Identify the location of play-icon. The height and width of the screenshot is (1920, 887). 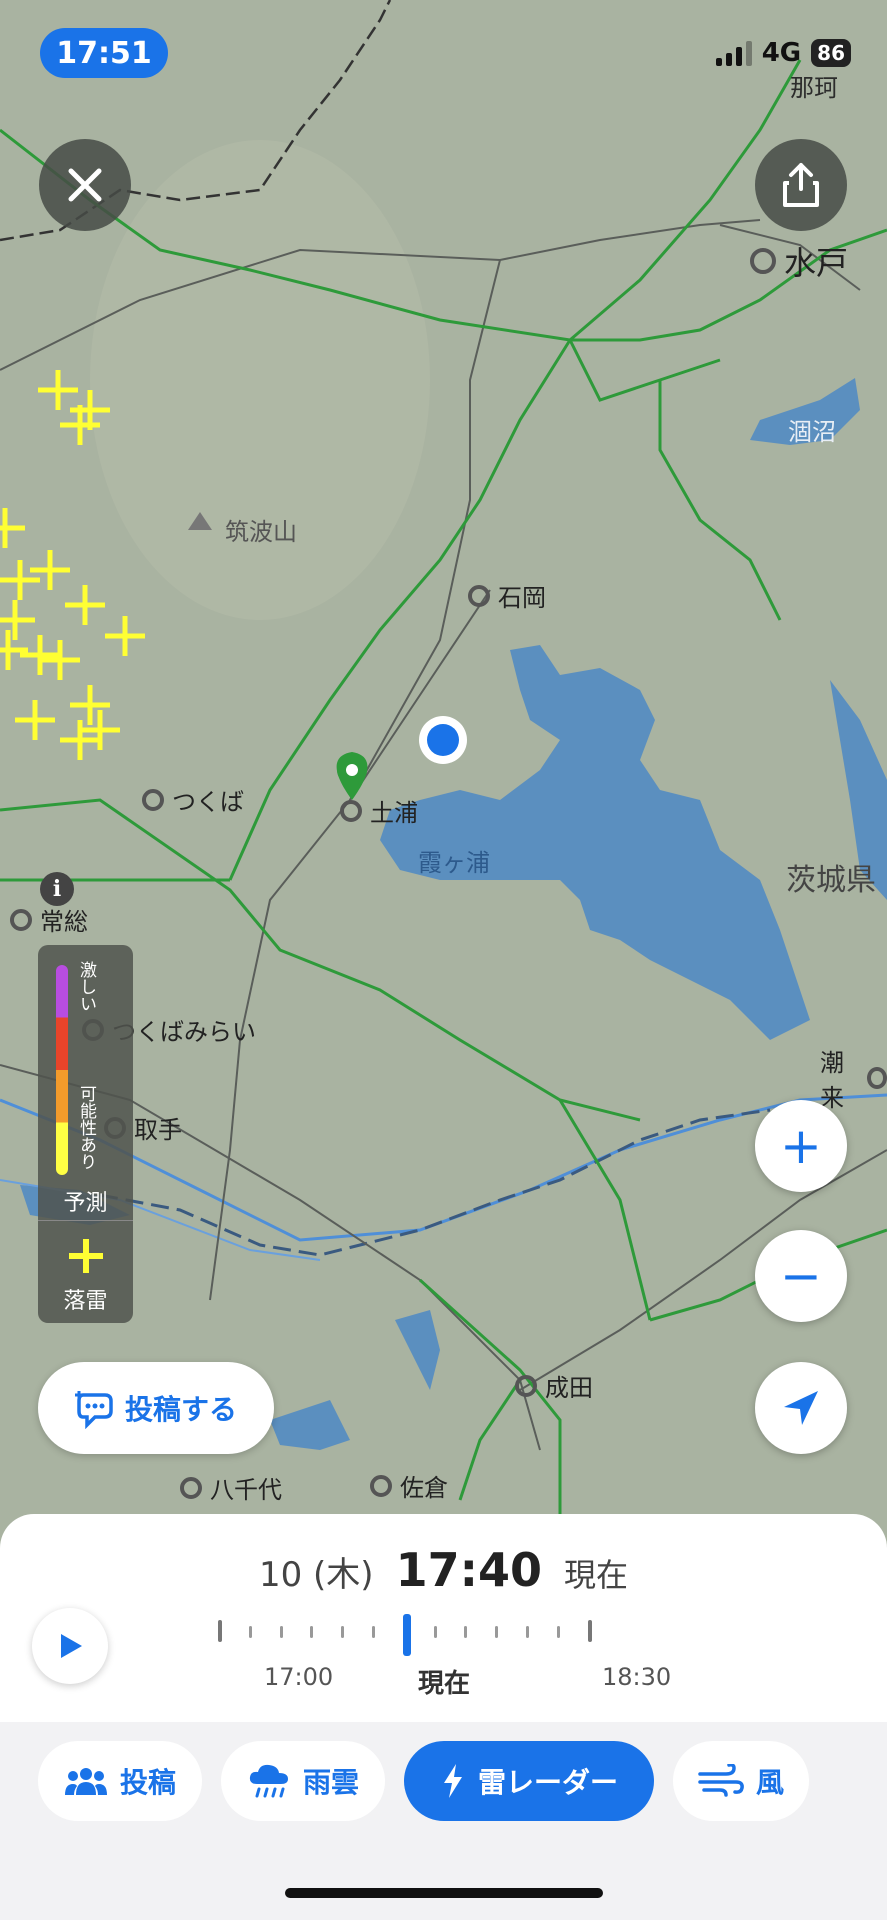
(71, 1646).